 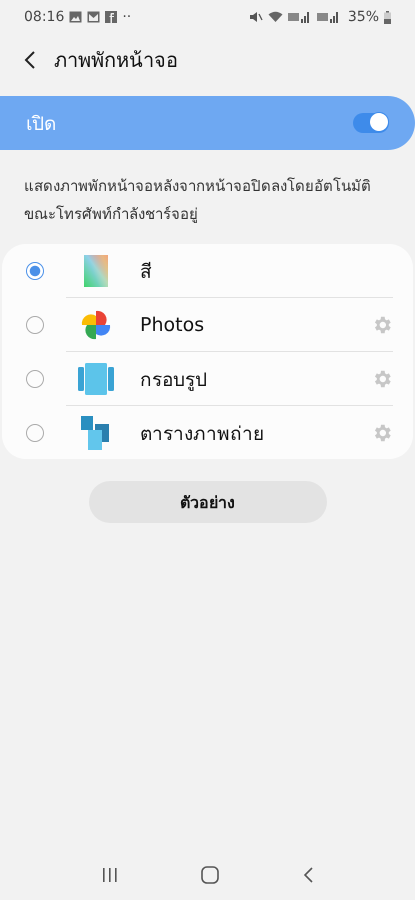 What do you see at coordinates (255, 379) in the screenshot?
I see `option-label: กรอบรูป` at bounding box center [255, 379].